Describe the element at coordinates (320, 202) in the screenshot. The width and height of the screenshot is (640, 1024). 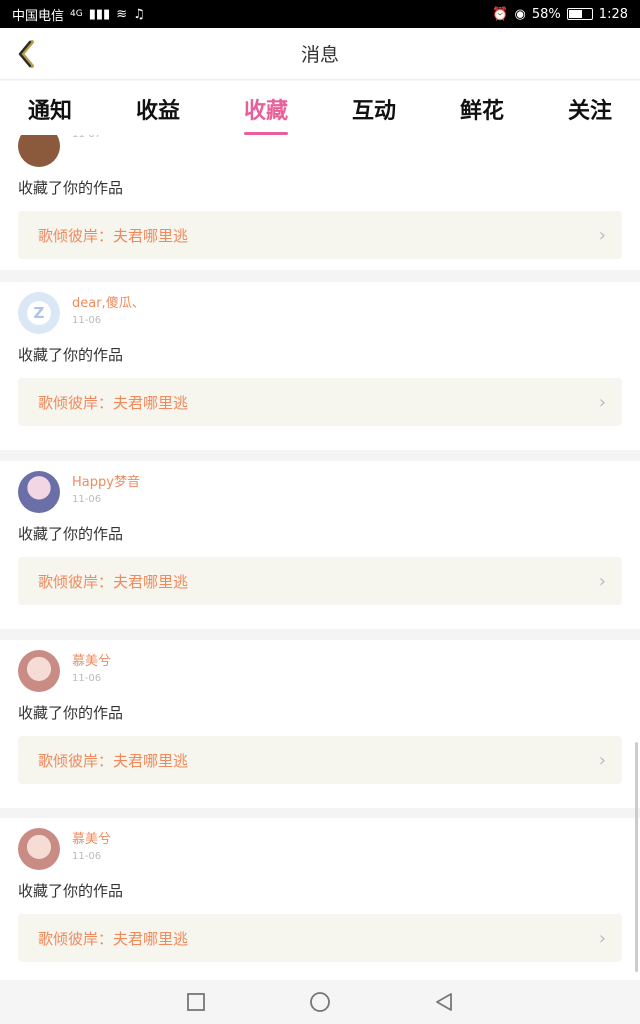
I see `list-item: 11-07 收藏了你的作品 歌倾彼岸：夫君哪里逃 ›` at that location.